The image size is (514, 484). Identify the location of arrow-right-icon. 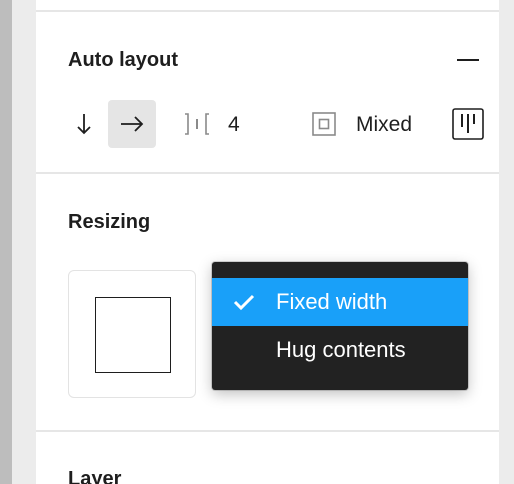
(132, 124).